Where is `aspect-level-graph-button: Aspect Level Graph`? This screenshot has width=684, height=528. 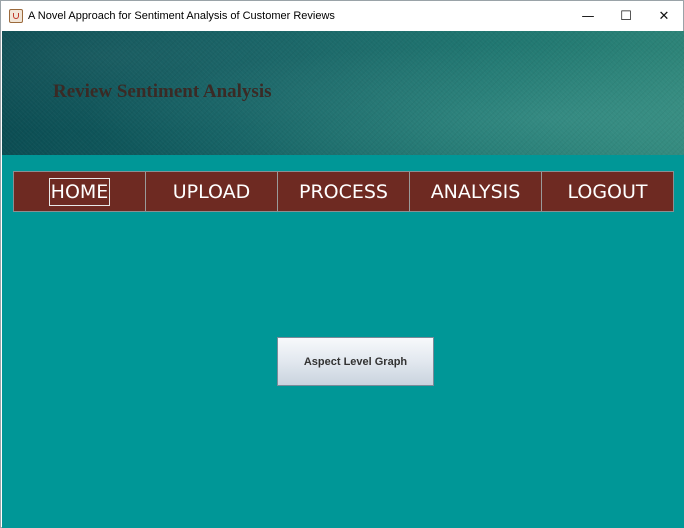 aspect-level-graph-button: Aspect Level Graph is located at coordinates (355, 361).